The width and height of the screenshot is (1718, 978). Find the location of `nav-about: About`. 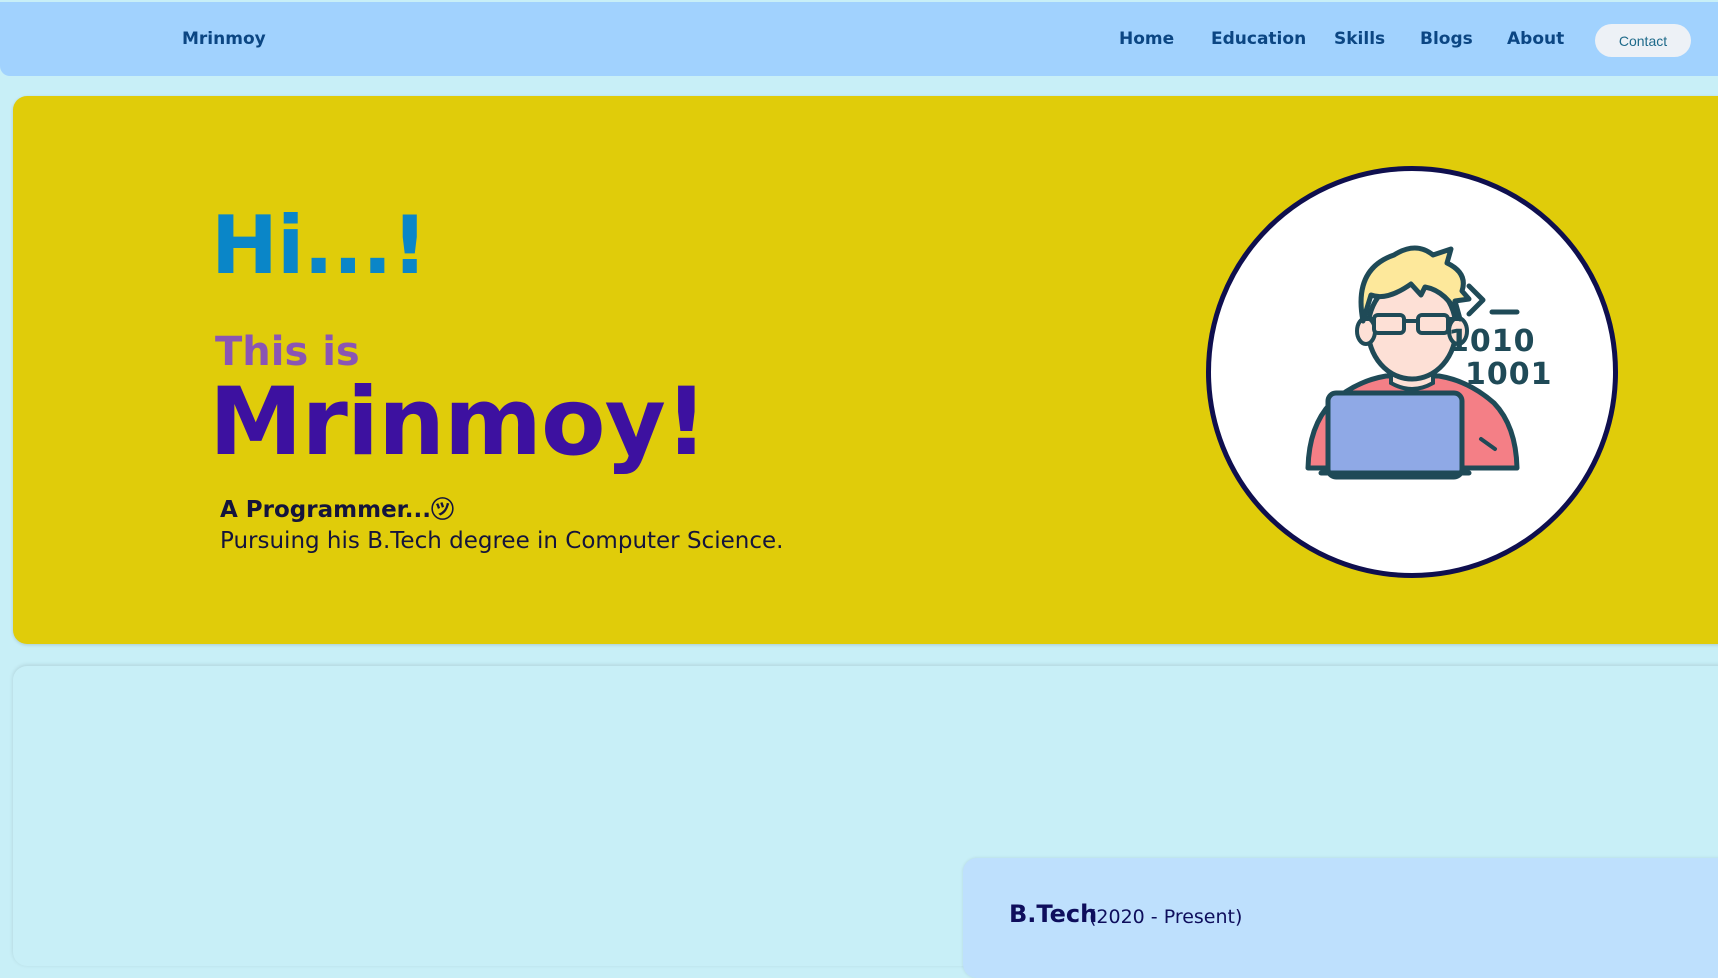

nav-about: About is located at coordinates (1535, 39).